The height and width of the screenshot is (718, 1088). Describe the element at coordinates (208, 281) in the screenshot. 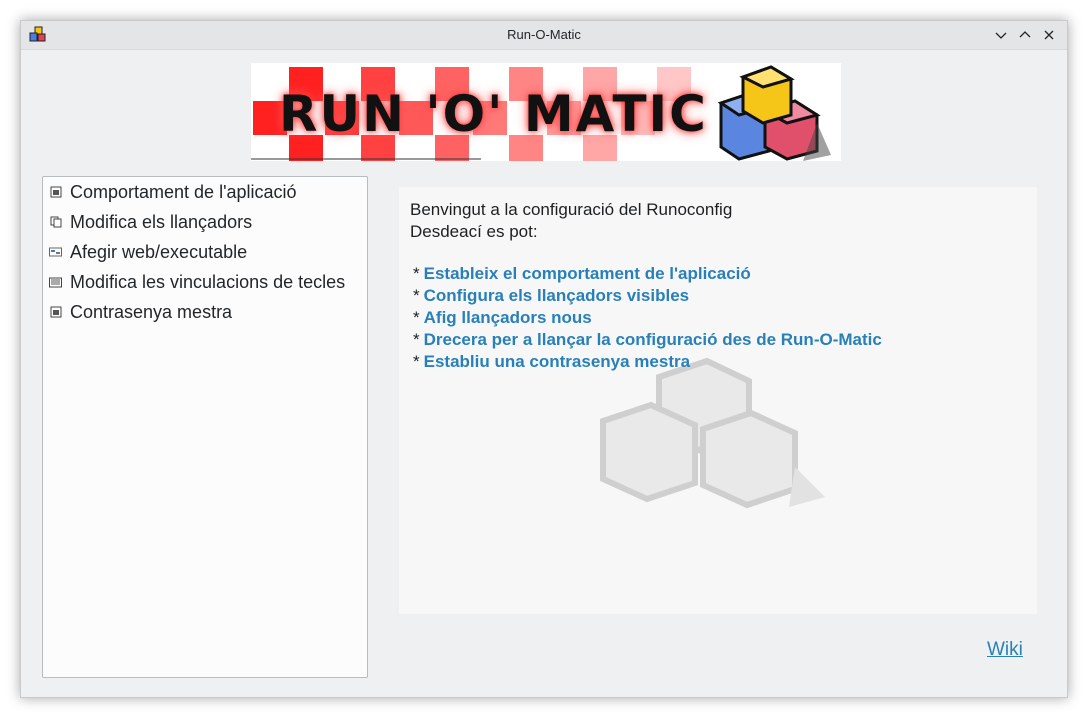

I see `sidebar-item-label: Modifica les vinculacions de tecles` at that location.